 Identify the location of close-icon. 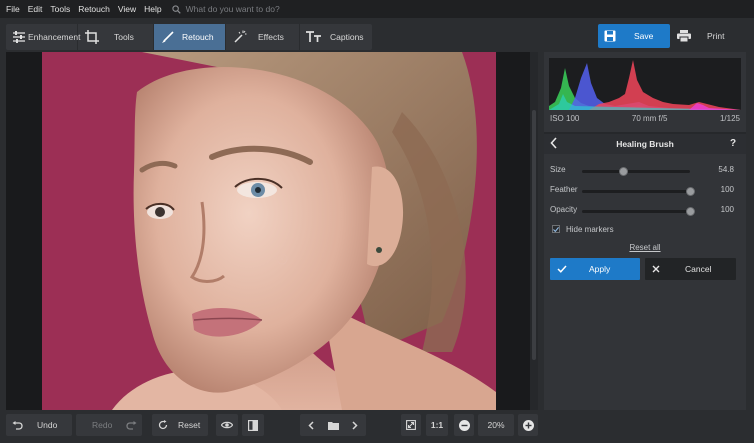
(656, 269).